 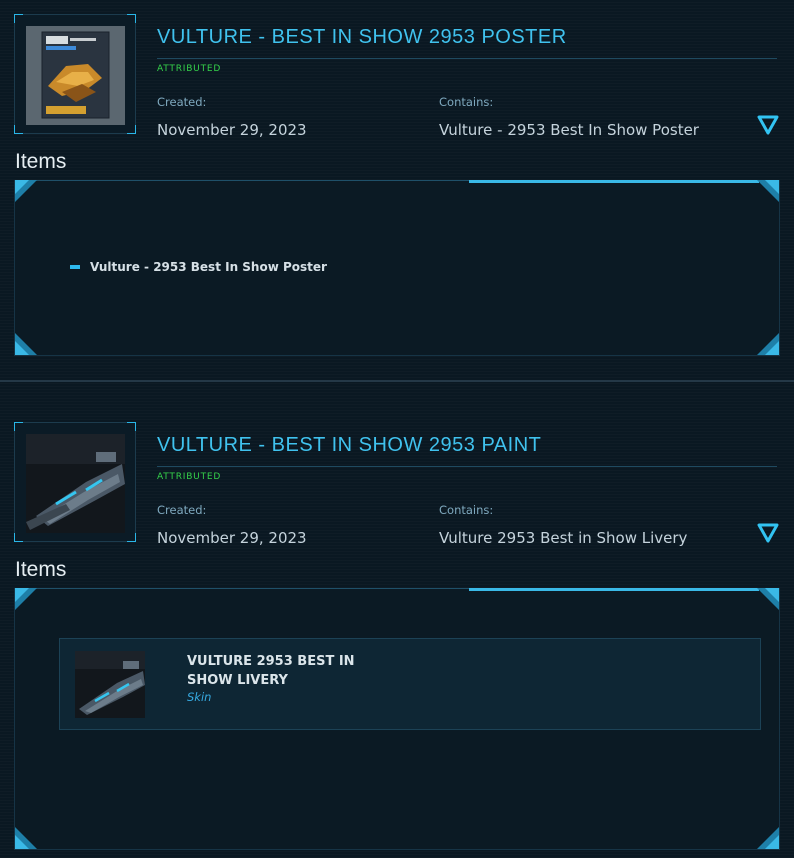 I want to click on ship-image, so click(x=75, y=483).